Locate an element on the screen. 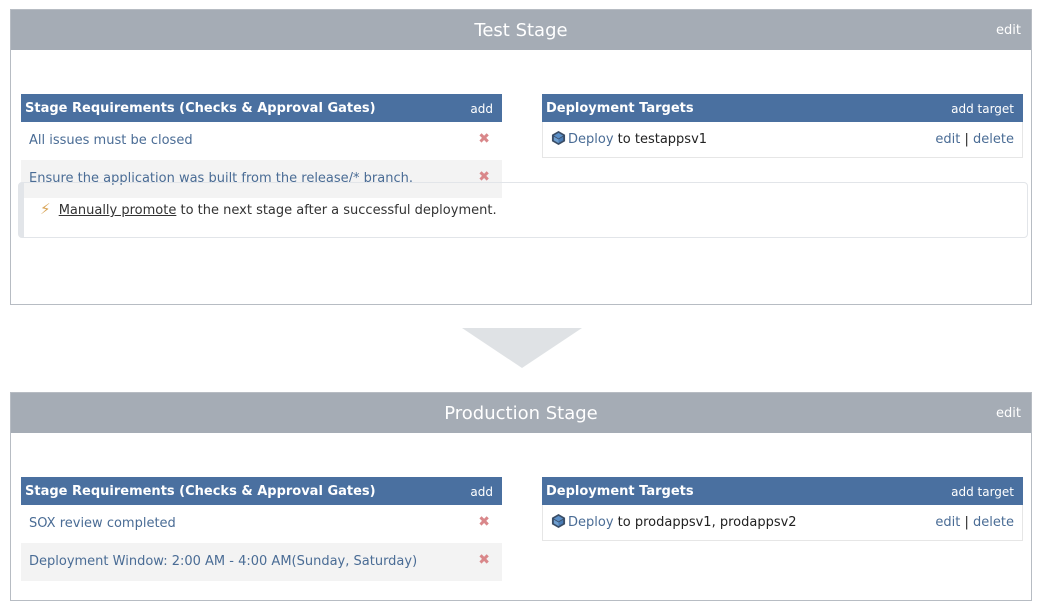  stage-header: Test Stage edit is located at coordinates (521, 30).